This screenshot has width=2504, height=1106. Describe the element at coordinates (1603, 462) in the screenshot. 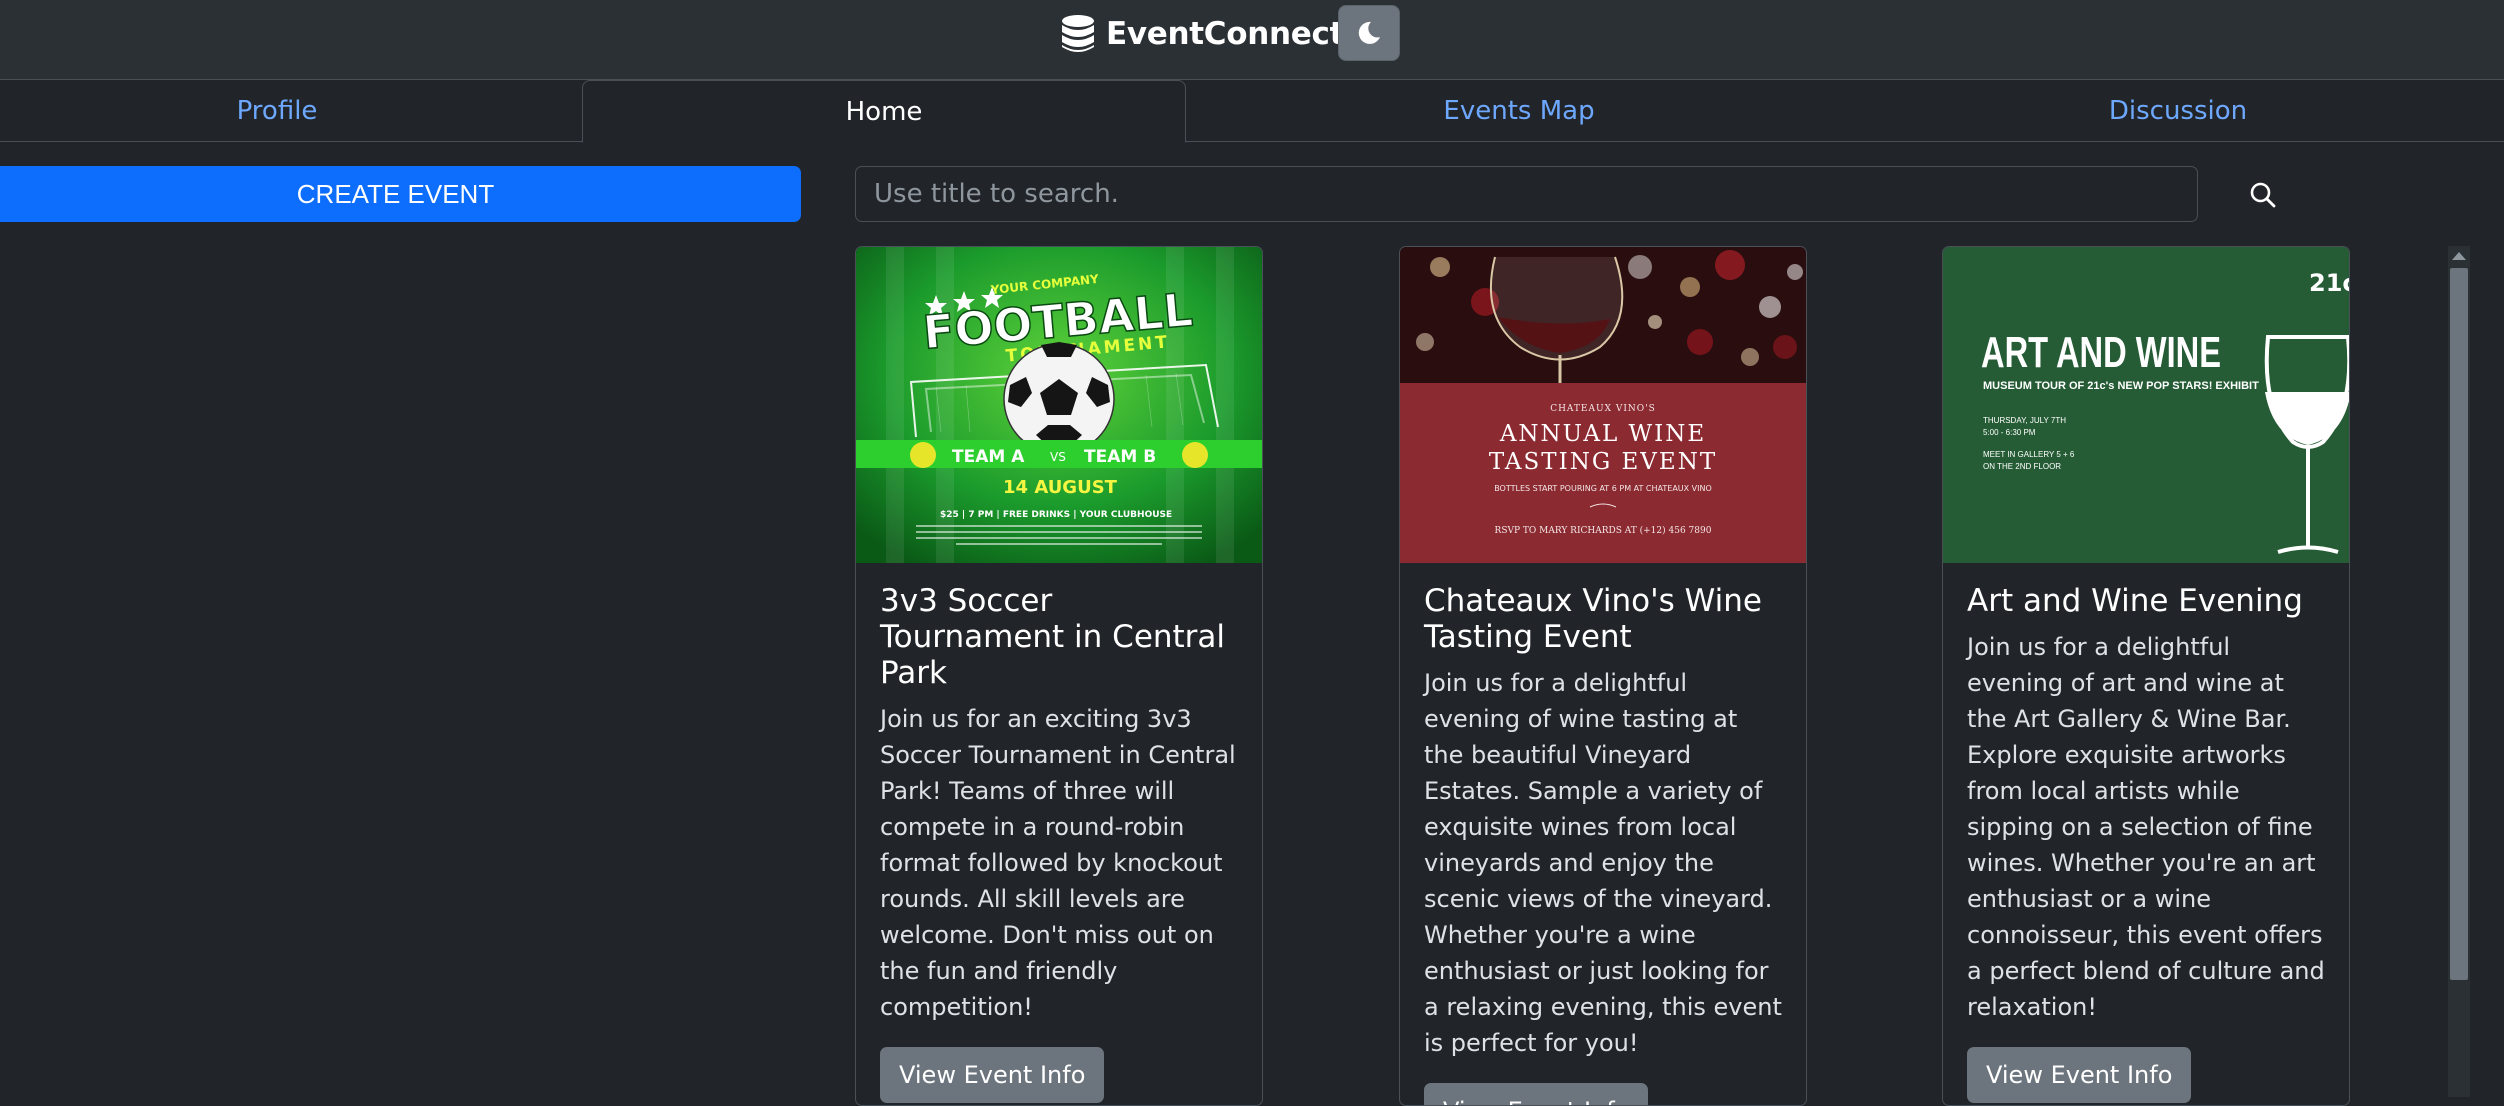

I see `poster-headline-2: TASTING EVENT` at that location.